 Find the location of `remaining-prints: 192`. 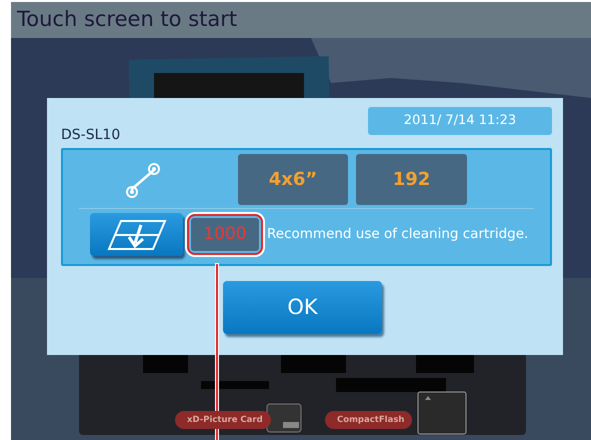

remaining-prints: 192 is located at coordinates (411, 179).